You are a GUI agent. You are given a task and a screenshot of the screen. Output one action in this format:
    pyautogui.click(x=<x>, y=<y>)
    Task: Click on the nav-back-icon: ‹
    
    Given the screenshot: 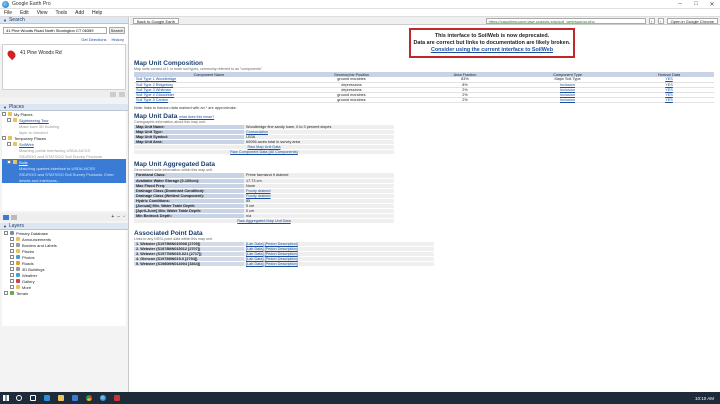 What is the action you would take?
    pyautogui.click(x=651, y=20)
    